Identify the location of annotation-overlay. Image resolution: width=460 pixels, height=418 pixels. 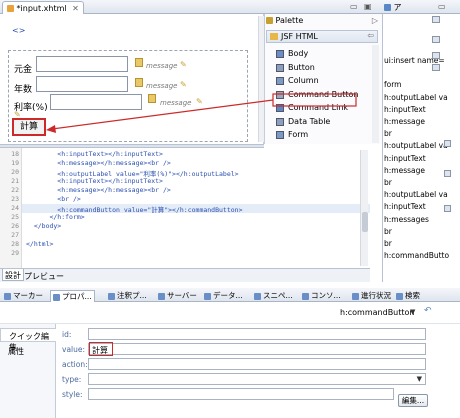
(201, 113).